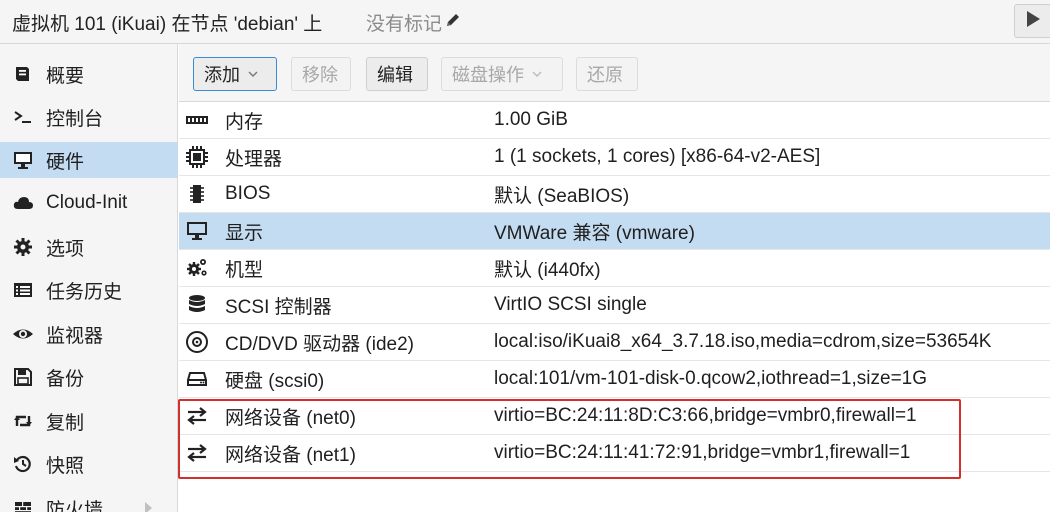  What do you see at coordinates (89, 464) in the screenshot?
I see `sidebar-item-snapshot: 快照` at bounding box center [89, 464].